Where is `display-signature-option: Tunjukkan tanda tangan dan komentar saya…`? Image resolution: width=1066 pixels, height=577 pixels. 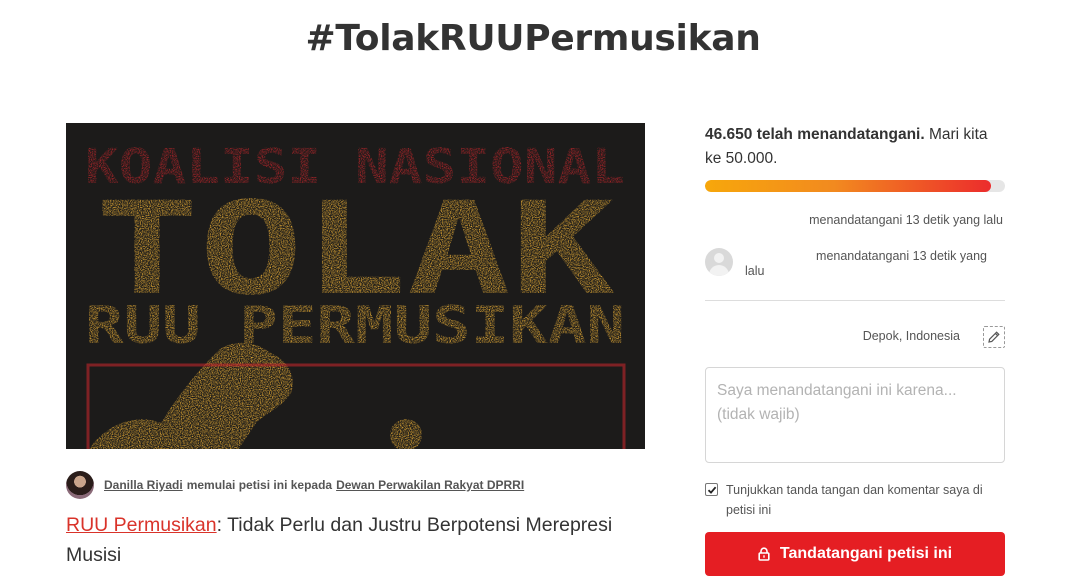 display-signature-option: Tunjukkan tanda tangan dan komentar saya… is located at coordinates (855, 500).